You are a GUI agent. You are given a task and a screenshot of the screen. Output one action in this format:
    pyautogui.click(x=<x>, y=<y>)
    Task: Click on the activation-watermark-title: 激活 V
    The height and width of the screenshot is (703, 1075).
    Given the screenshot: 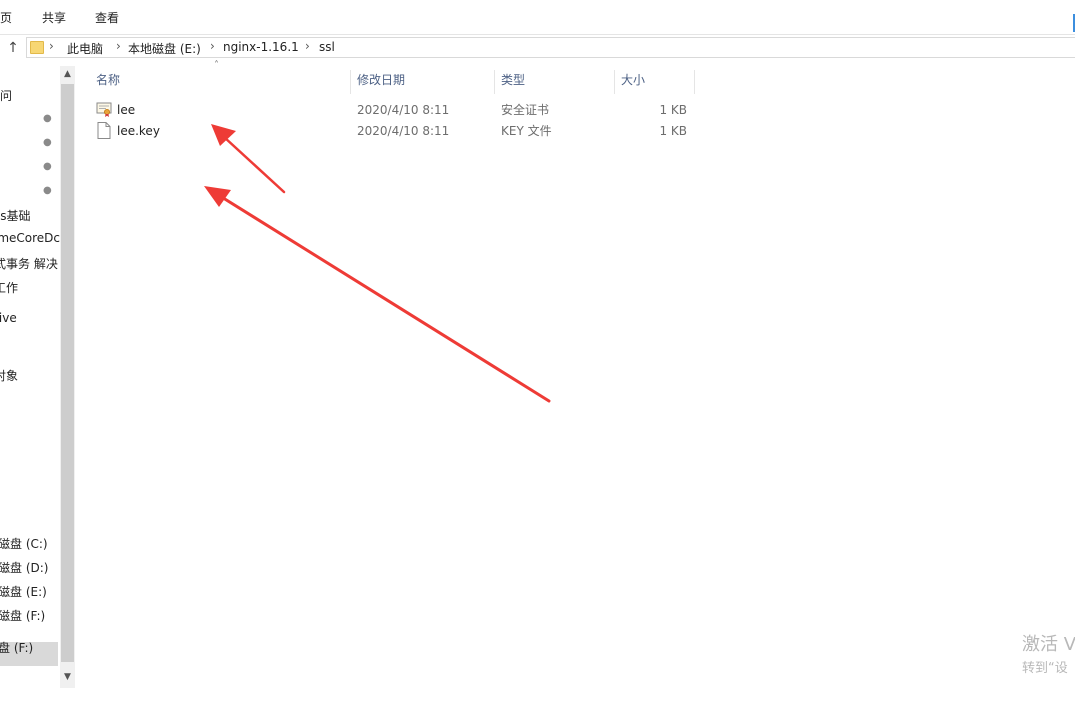 What is the action you would take?
    pyautogui.click(x=1048, y=644)
    